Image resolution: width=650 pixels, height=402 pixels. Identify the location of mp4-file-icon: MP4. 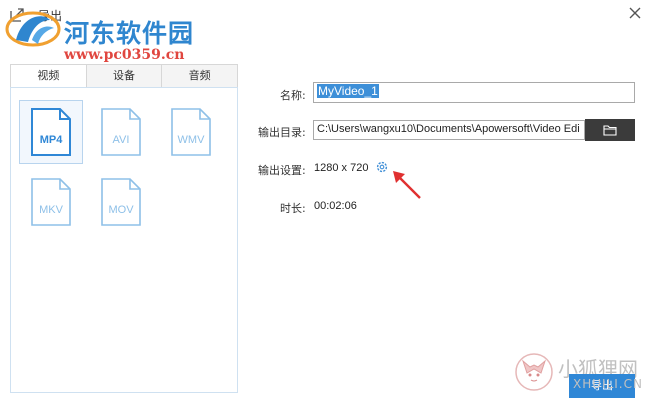
(51, 132).